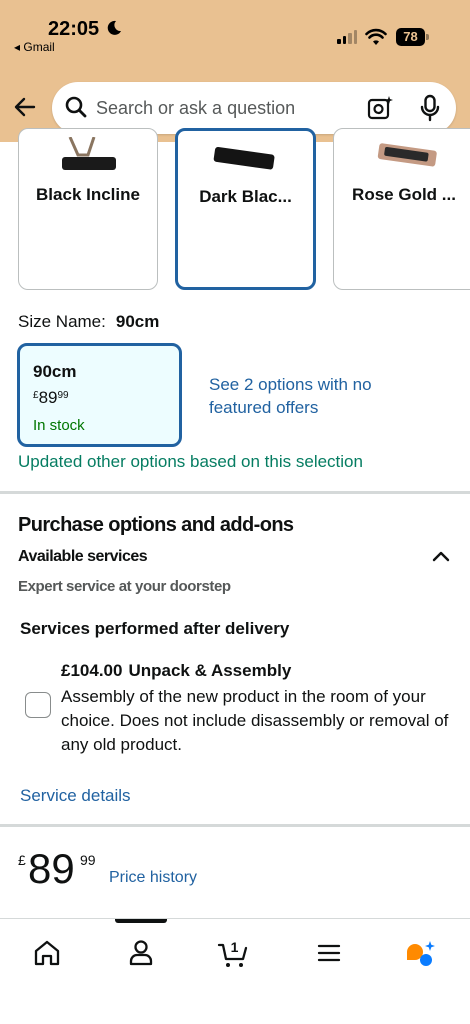  Describe the element at coordinates (156, 525) in the screenshot. I see `purchase-options-title: Purchase options and add-ons` at that location.